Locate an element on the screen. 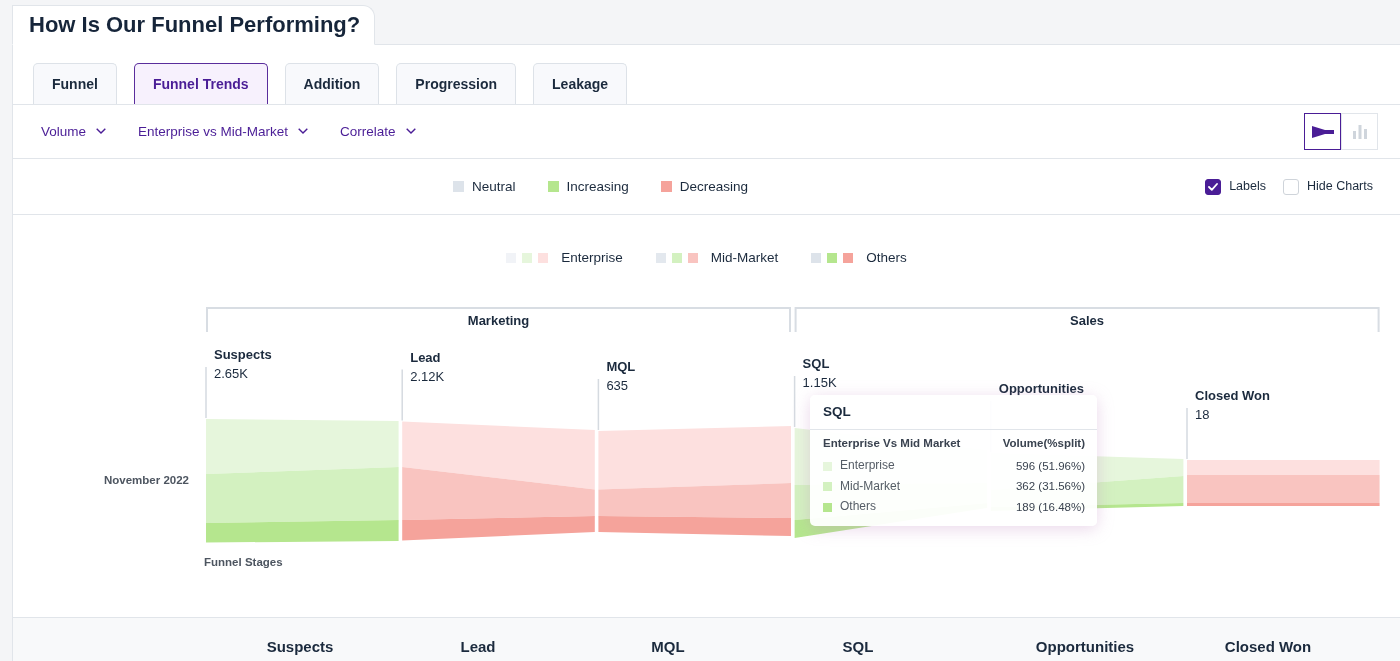 The image size is (1400, 661). column-header: Suspects is located at coordinates (300, 647).